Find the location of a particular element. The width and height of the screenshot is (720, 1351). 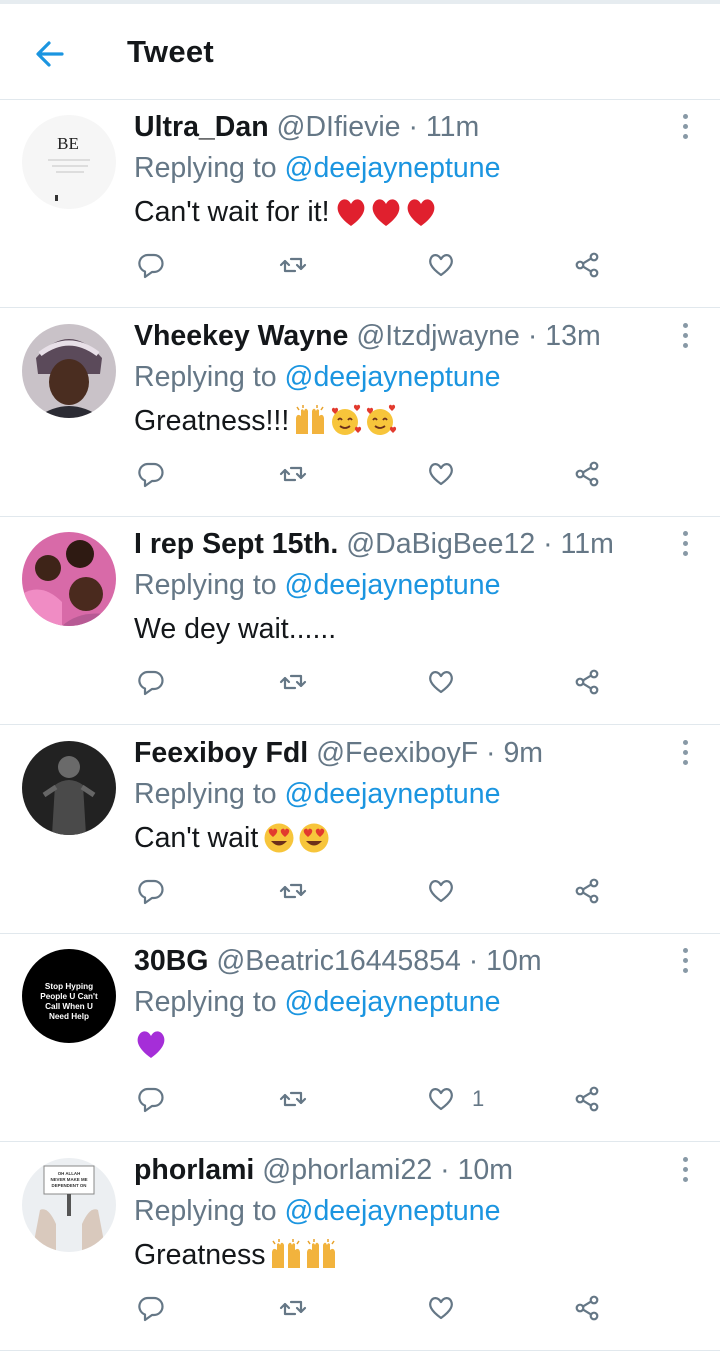

display-name: phorlami is located at coordinates (194, 1170).